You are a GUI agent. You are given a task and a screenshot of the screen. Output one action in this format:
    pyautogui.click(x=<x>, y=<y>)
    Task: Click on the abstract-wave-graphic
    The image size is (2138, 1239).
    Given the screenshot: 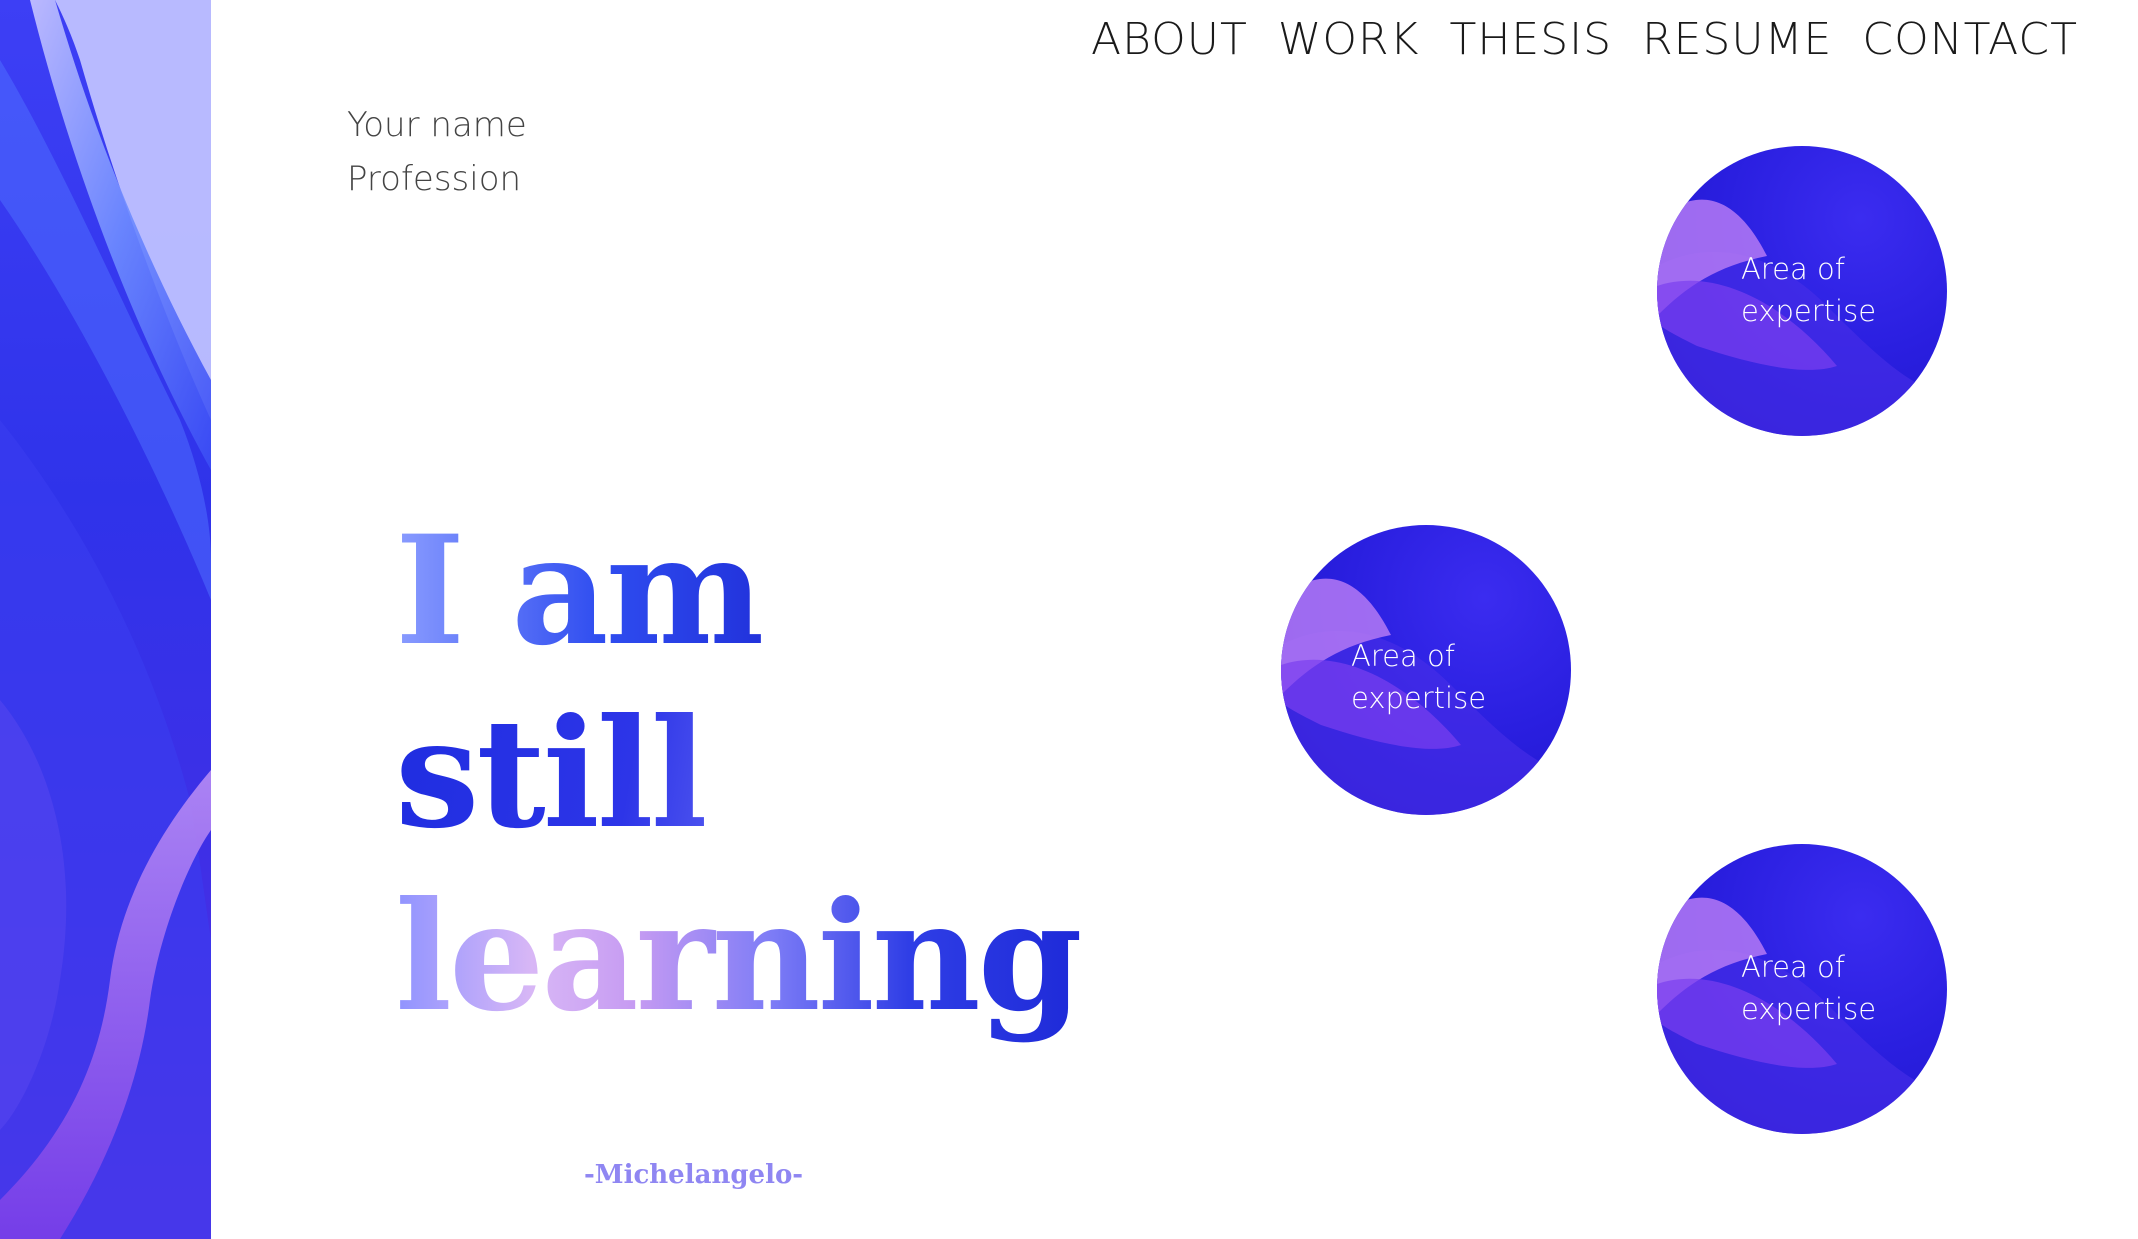 What is the action you would take?
    pyautogui.click(x=105, y=619)
    